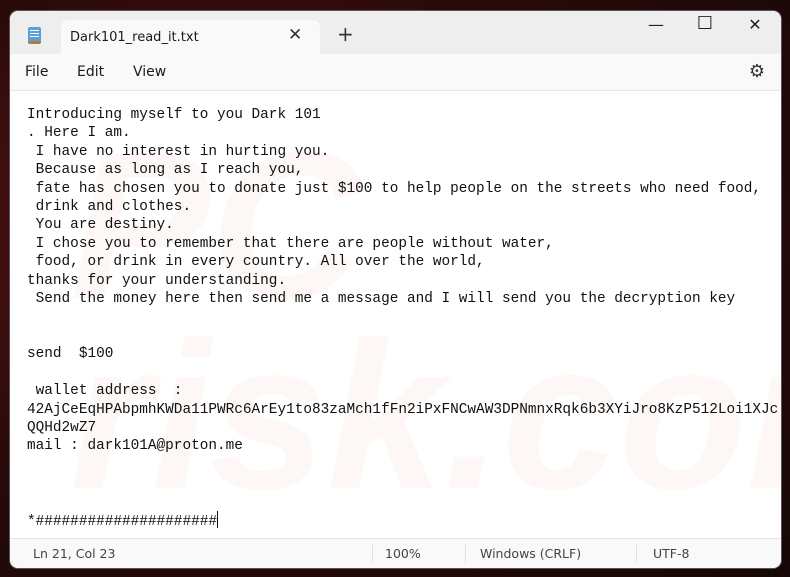 This screenshot has height=577, width=790. What do you see at coordinates (403, 553) in the screenshot?
I see `zoom-level: 100%` at bounding box center [403, 553].